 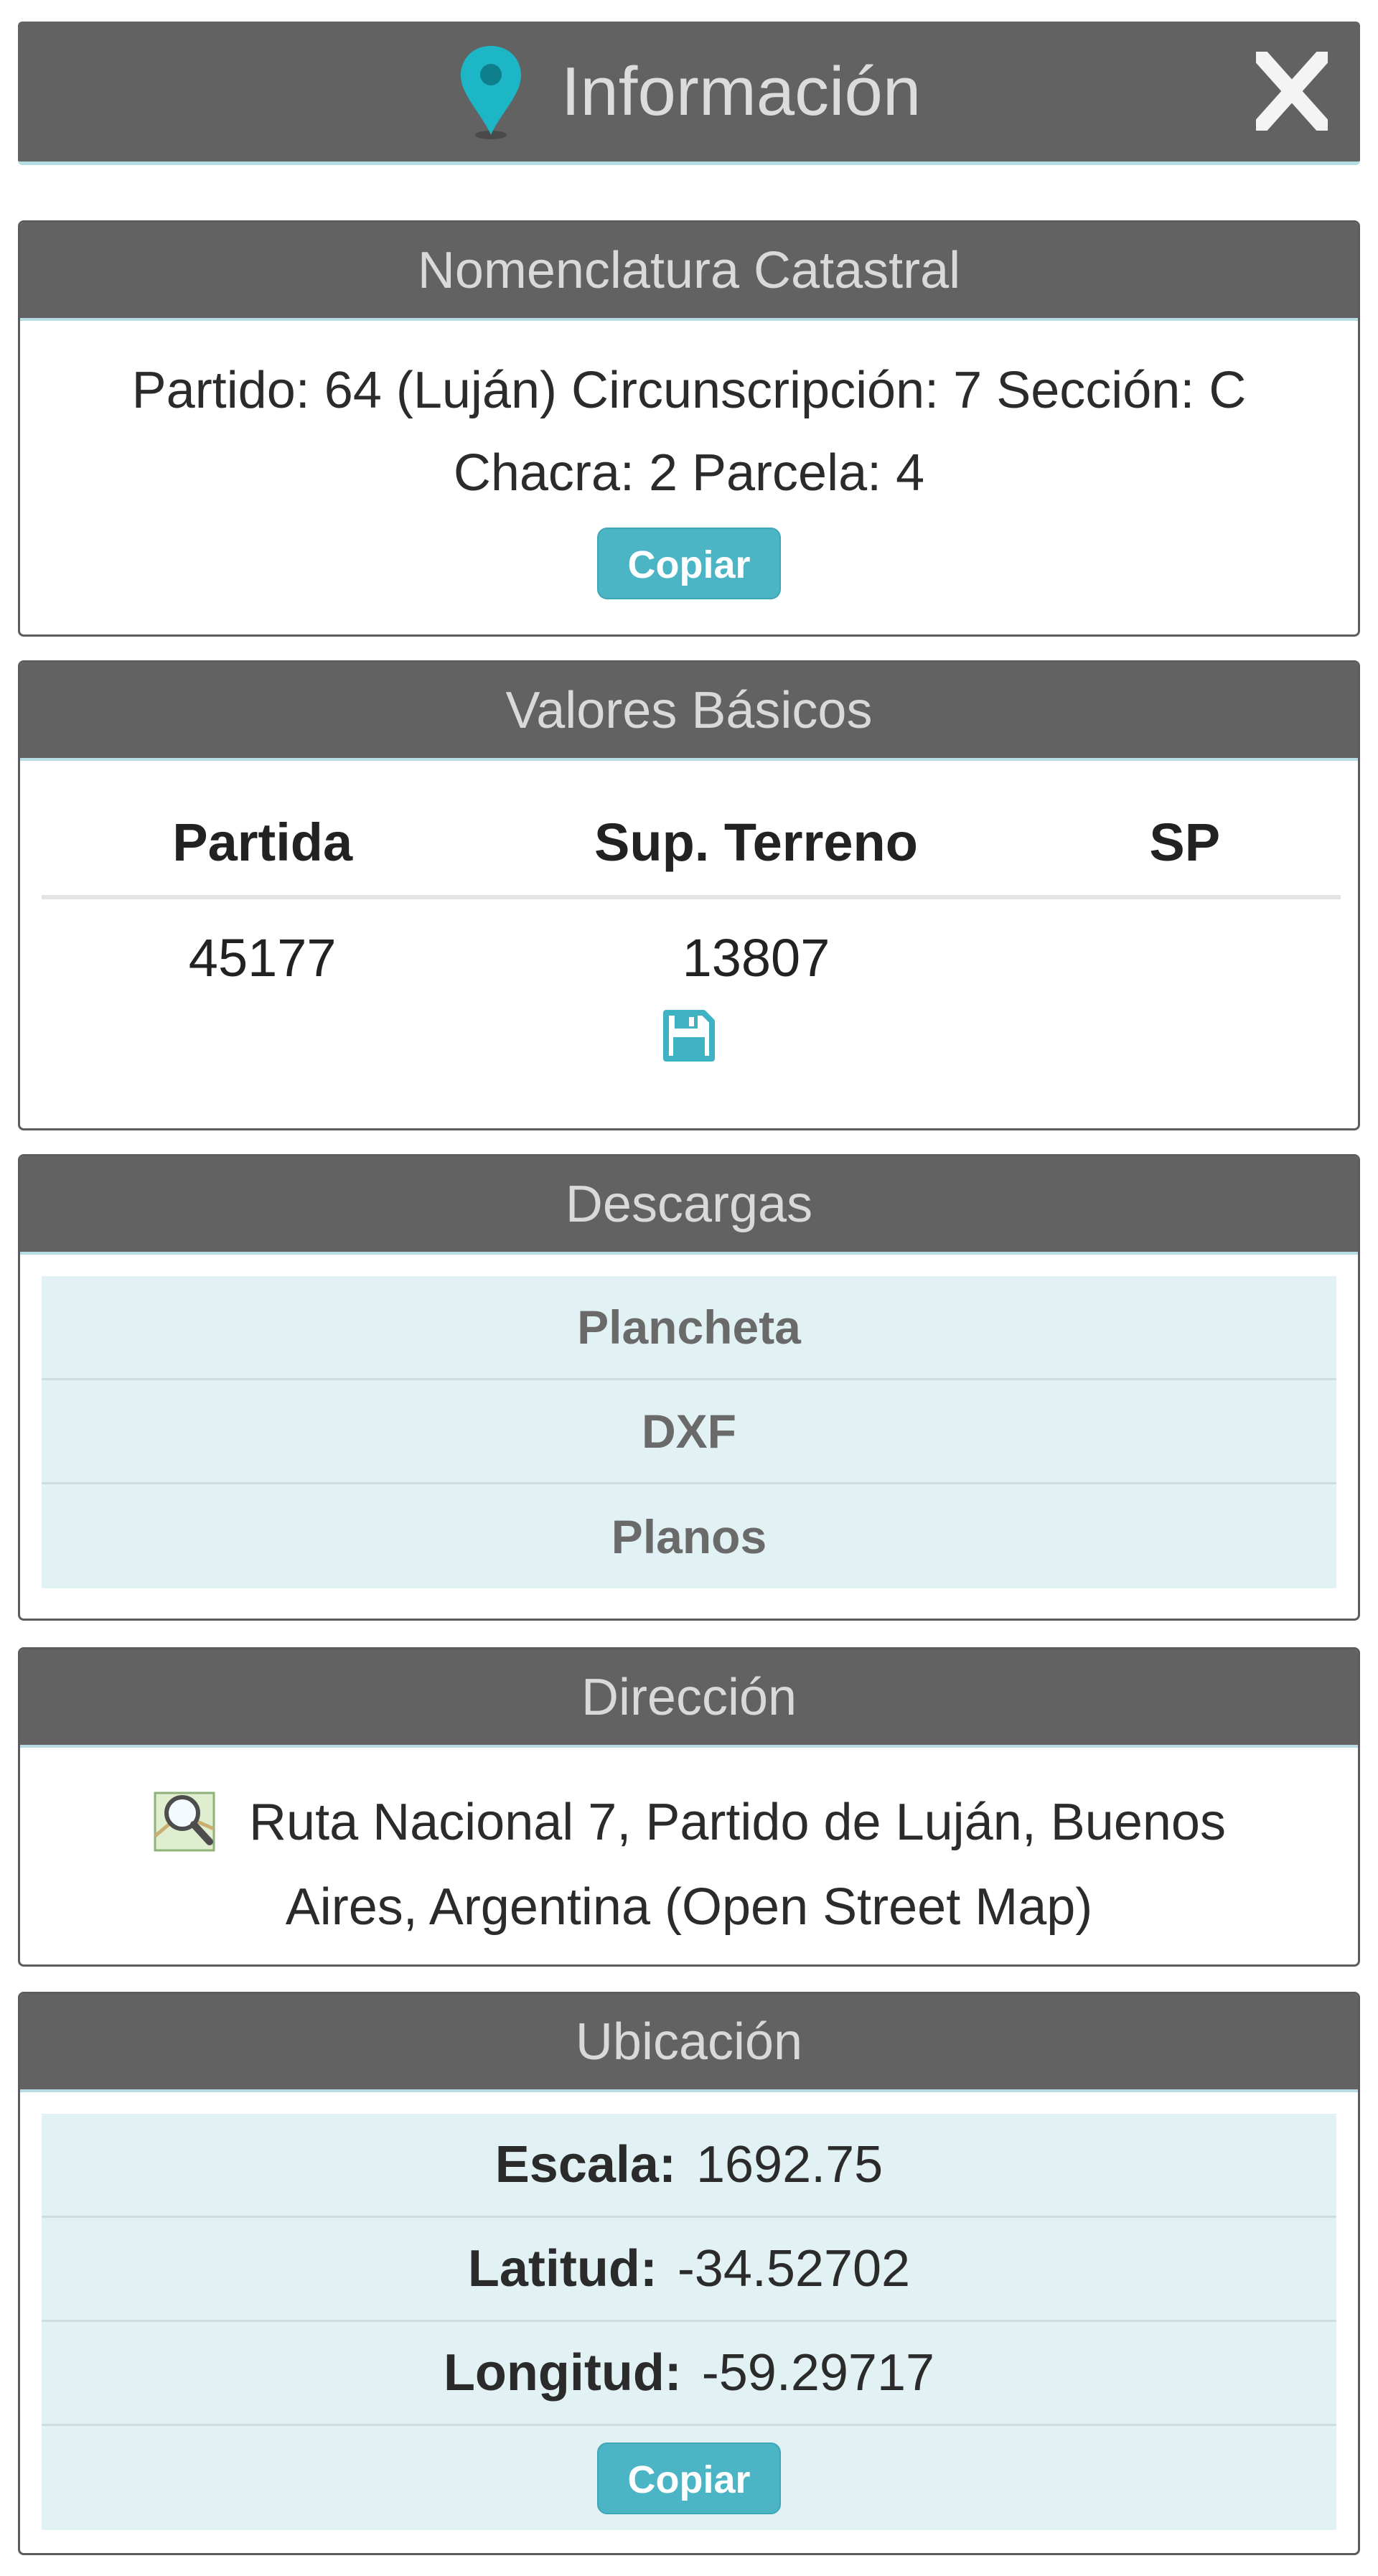 I want to click on column-header-sp: SP, so click(x=1184, y=844).